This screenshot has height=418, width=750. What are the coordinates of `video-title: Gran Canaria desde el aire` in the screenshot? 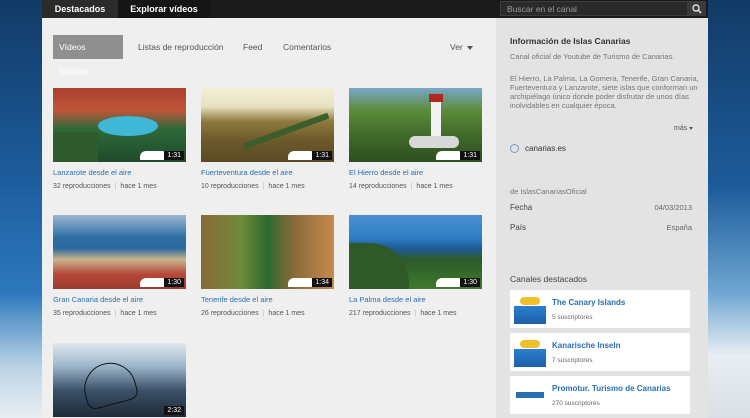 It's located at (98, 299).